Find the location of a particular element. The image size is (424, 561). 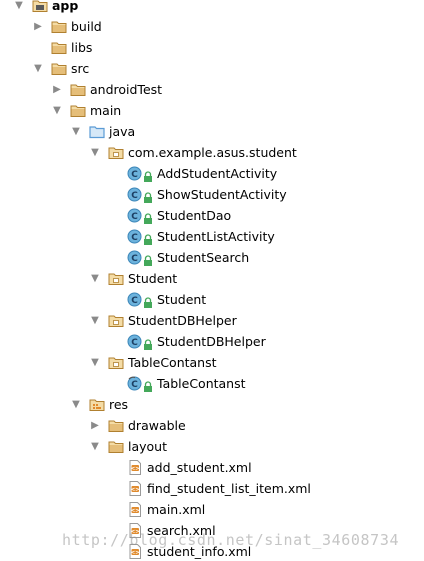

tree-row: libs is located at coordinates (212, 47).